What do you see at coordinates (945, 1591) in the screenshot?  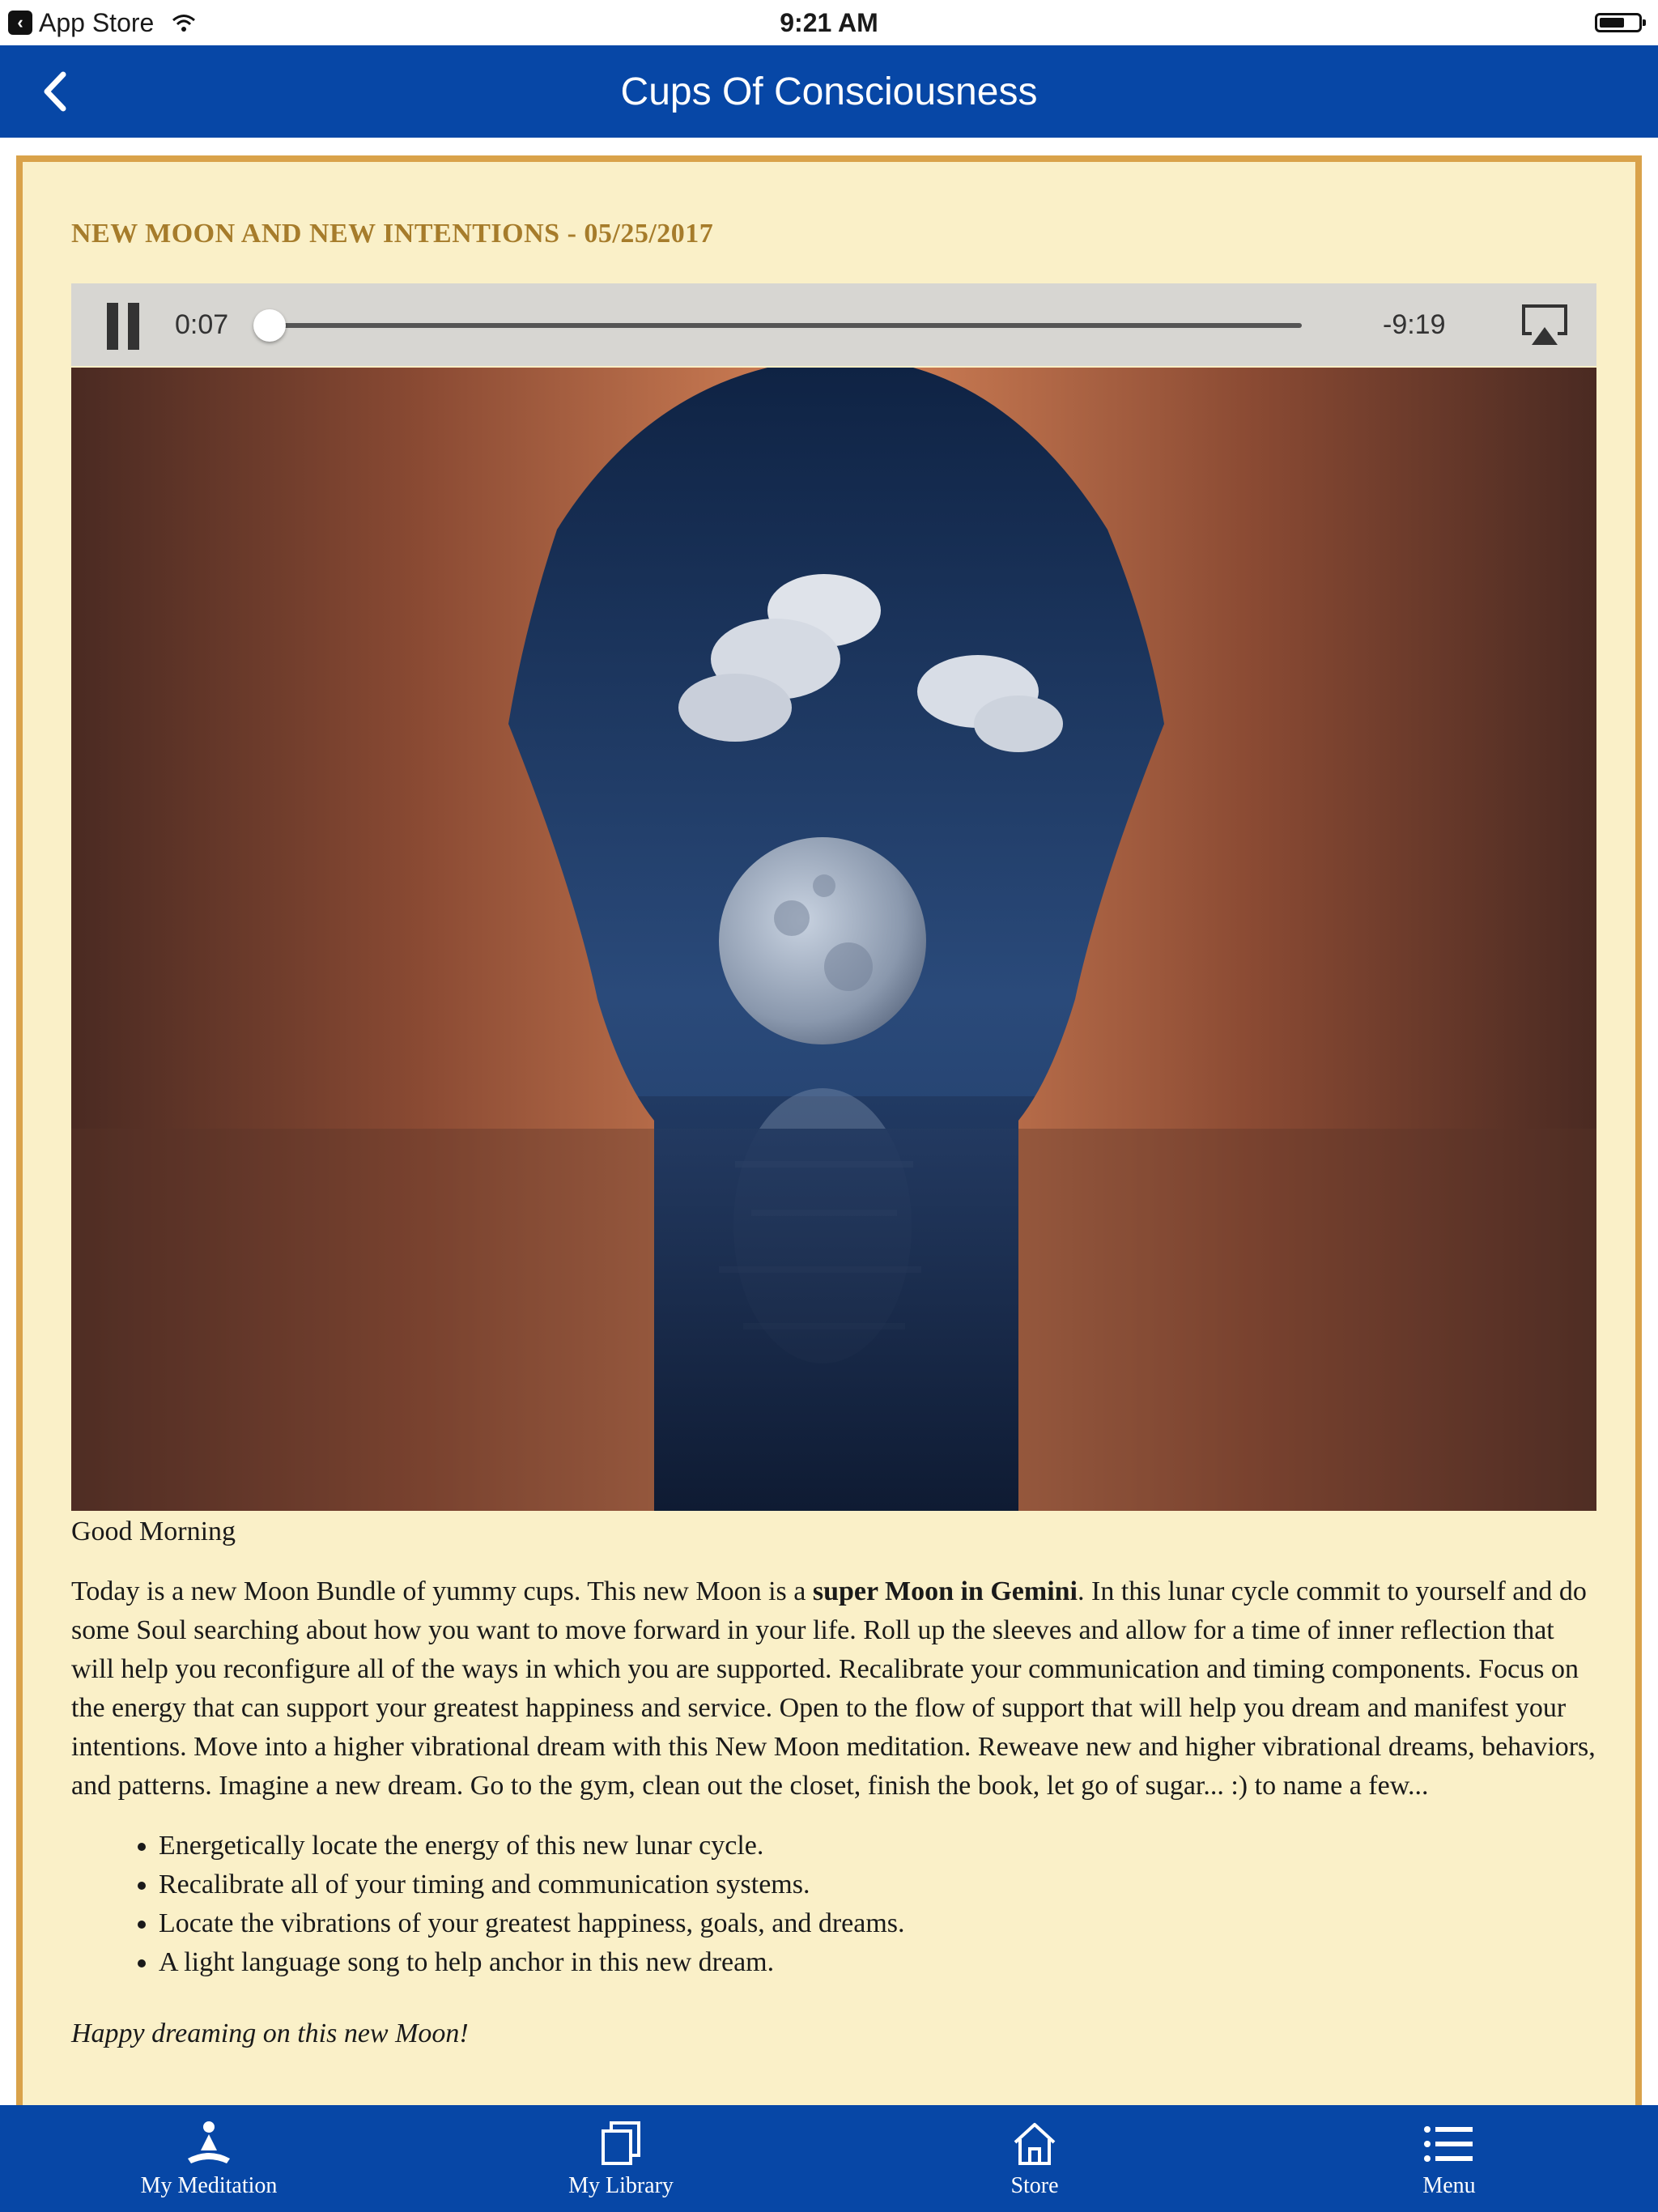 I see `intro-bold: super Moon in Gemini` at bounding box center [945, 1591].